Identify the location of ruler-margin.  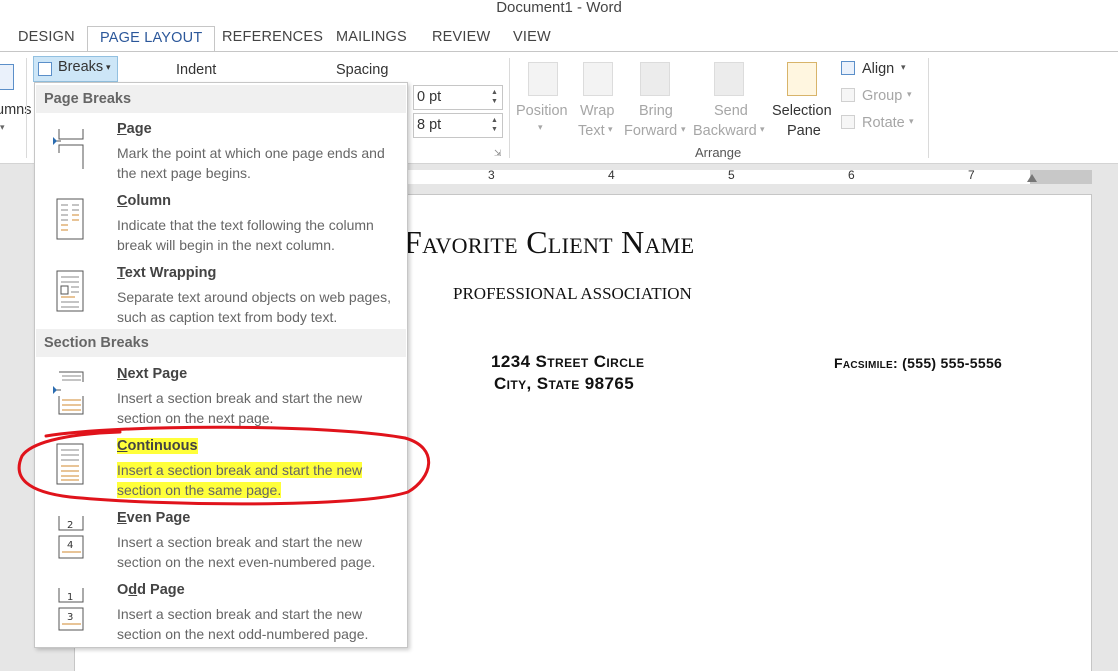
(1061, 177).